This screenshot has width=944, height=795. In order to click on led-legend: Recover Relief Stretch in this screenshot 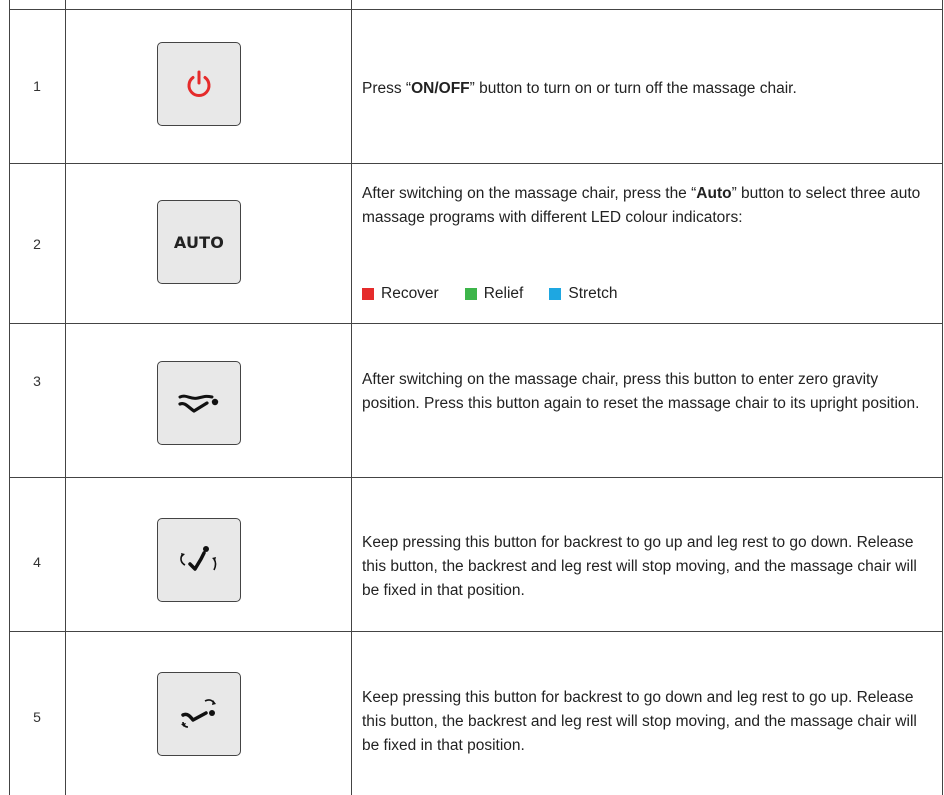, I will do `click(502, 294)`.